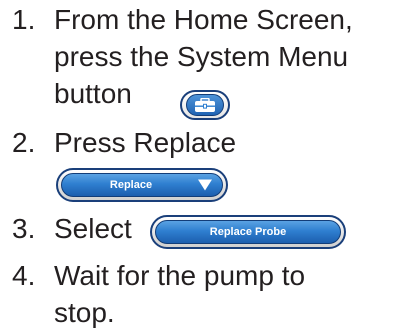 This screenshot has height=331, width=399. I want to click on replace-probe-button: Replace Probe, so click(248, 232).